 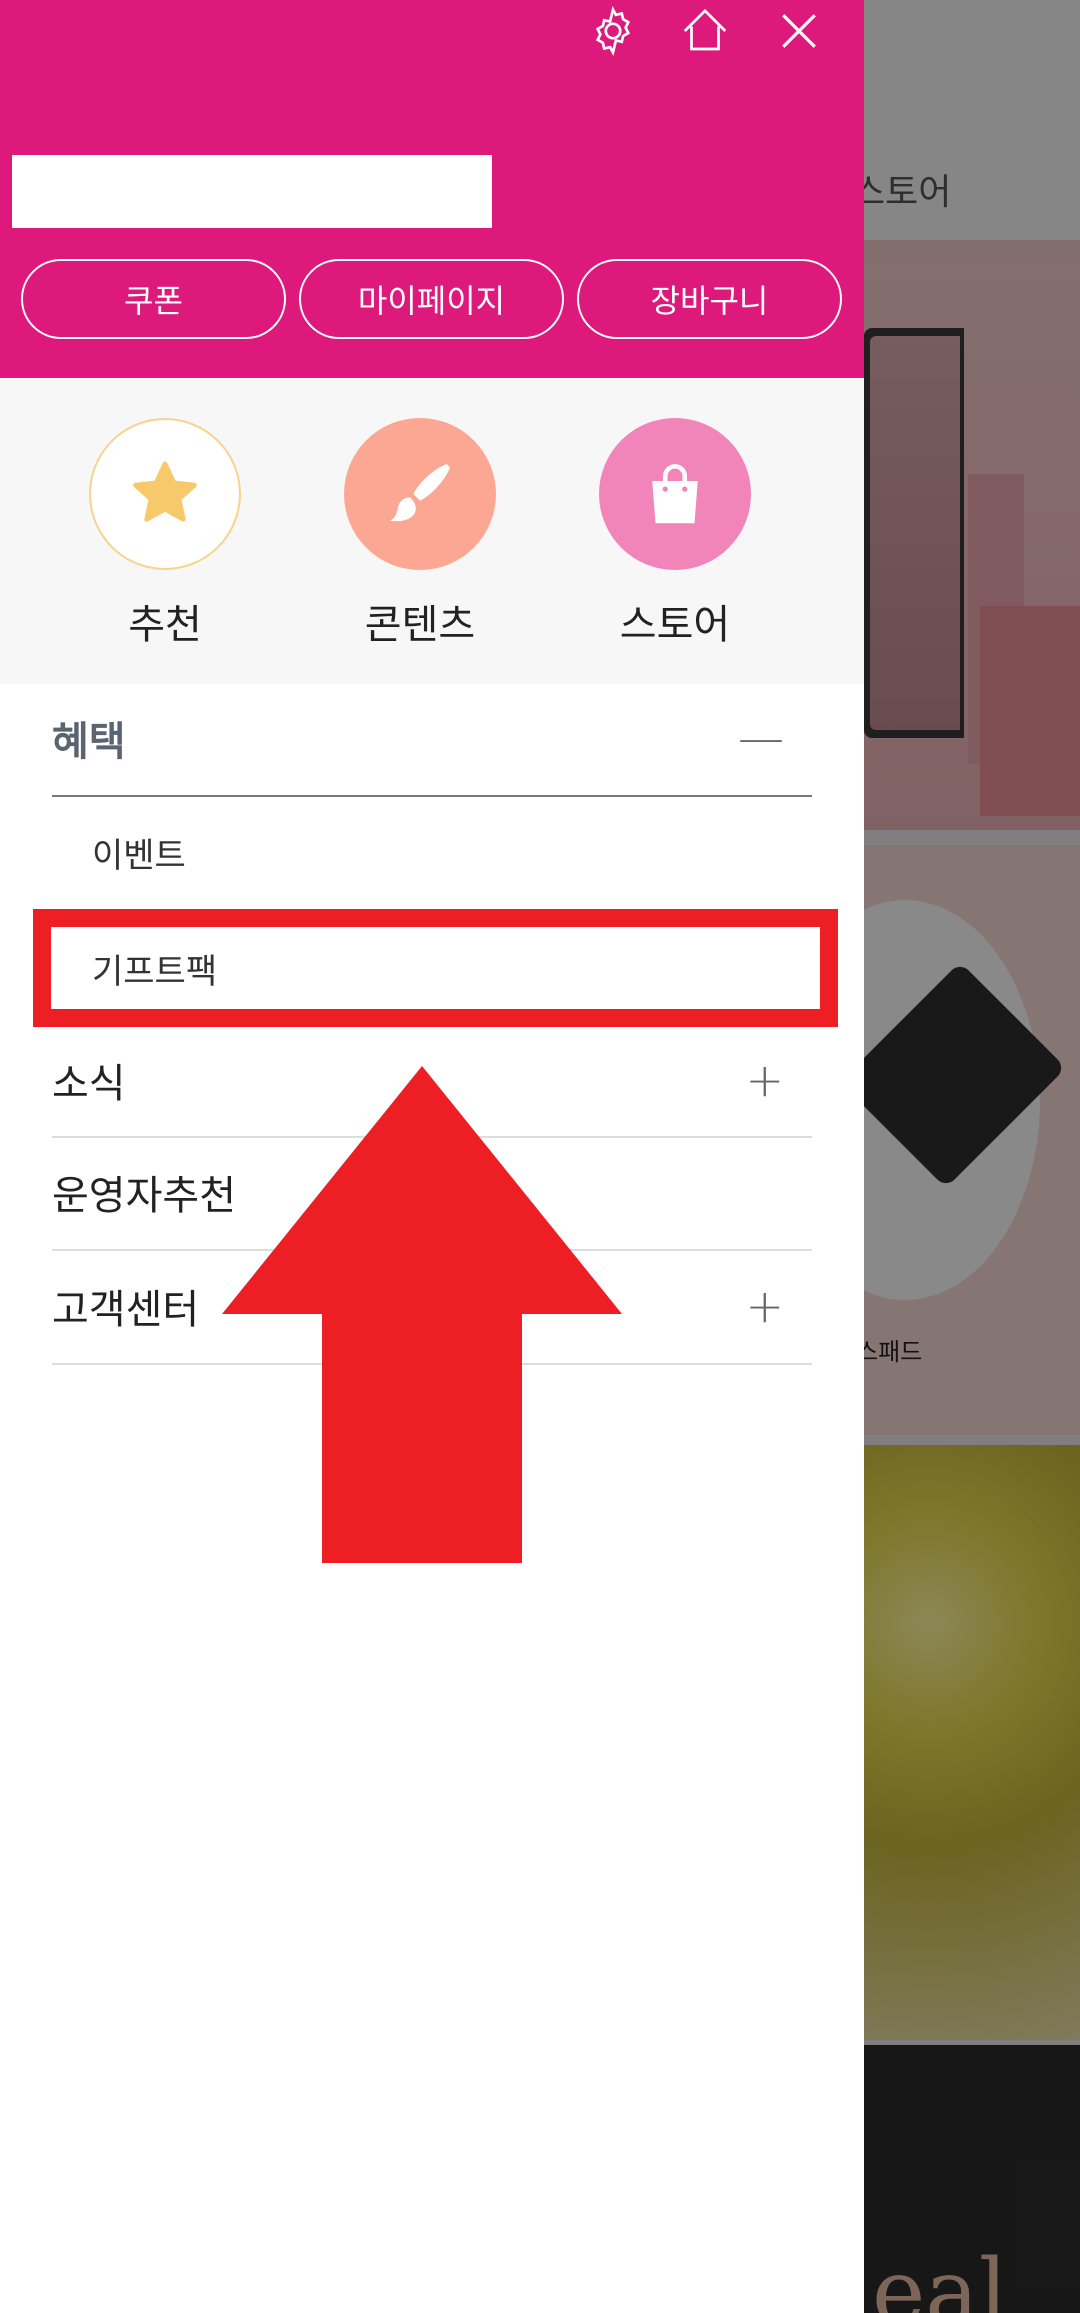 What do you see at coordinates (153, 299) in the screenshot?
I see `coupon-button: 쿠폰` at bounding box center [153, 299].